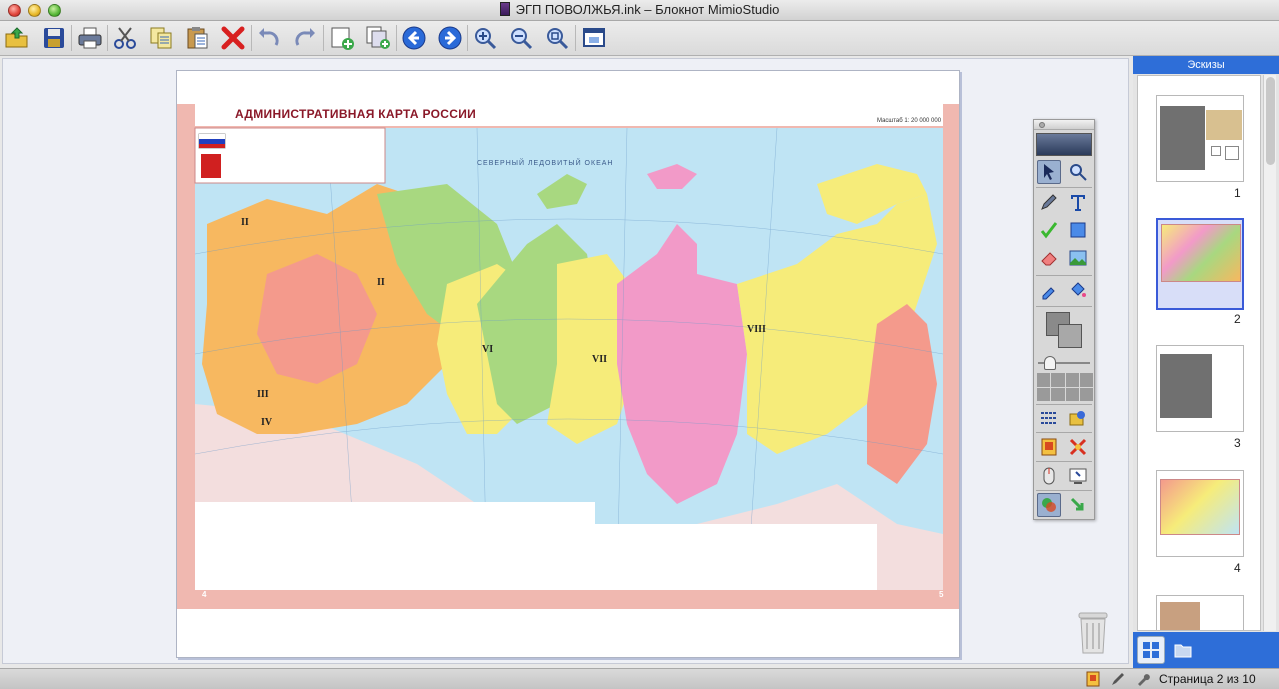  I want to click on thumbnails-view-button, so click(1151, 650).